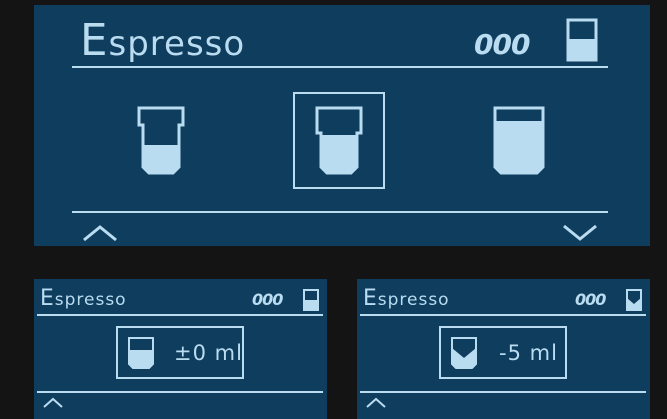 This screenshot has width=667, height=419. Describe the element at coordinates (339, 140) in the screenshot. I see `cup-medium-icon` at that location.